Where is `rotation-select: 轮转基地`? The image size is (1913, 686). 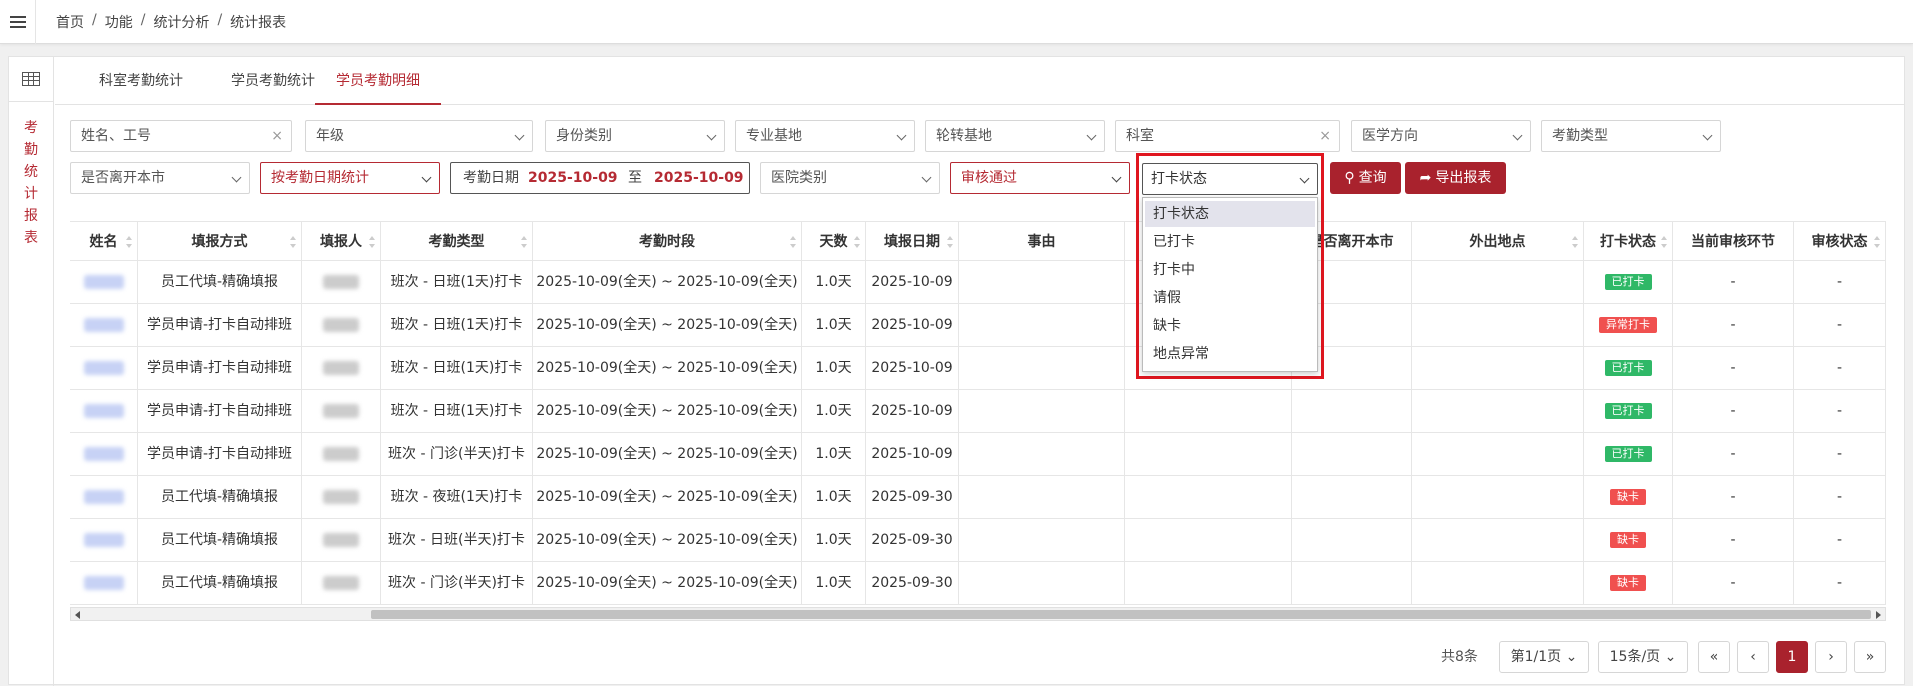
rotation-select: 轮转基地 is located at coordinates (1015, 136).